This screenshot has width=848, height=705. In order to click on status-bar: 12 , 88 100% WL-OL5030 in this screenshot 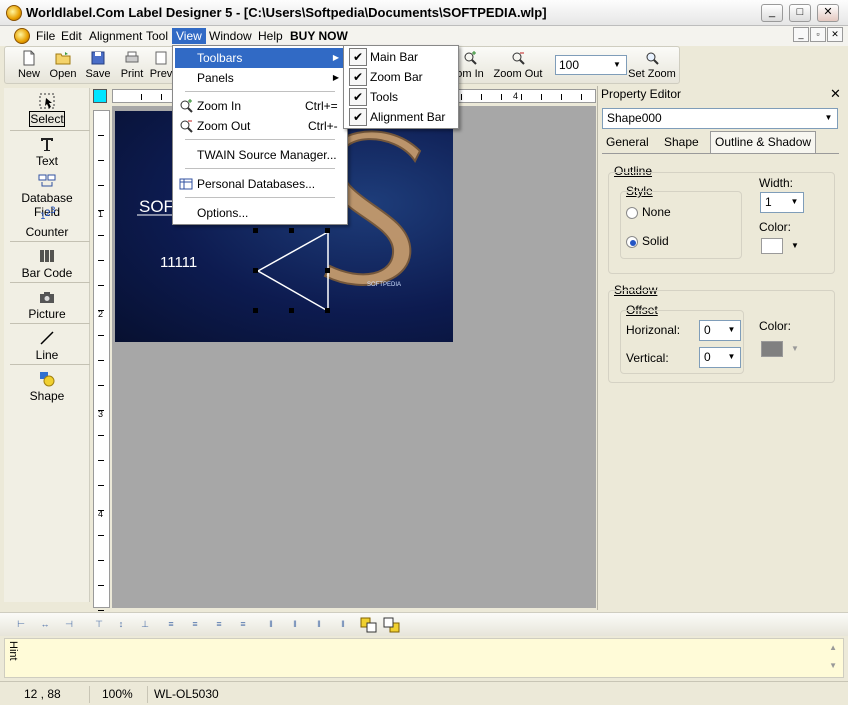, I will do `click(424, 693)`.